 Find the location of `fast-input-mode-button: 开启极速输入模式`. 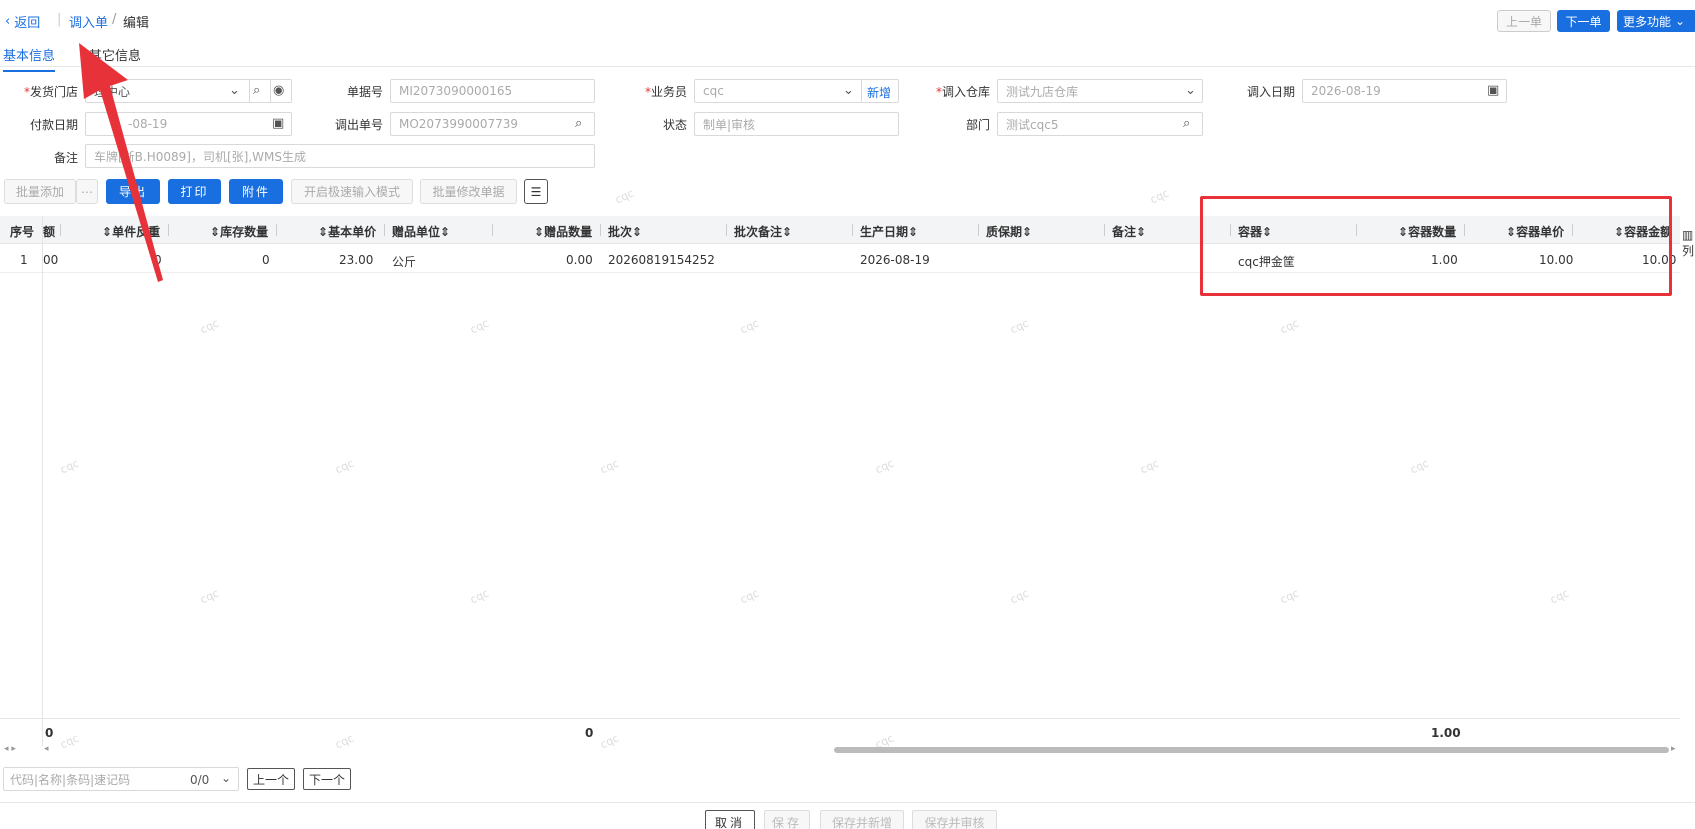

fast-input-mode-button: 开启极速输入模式 is located at coordinates (352, 191).